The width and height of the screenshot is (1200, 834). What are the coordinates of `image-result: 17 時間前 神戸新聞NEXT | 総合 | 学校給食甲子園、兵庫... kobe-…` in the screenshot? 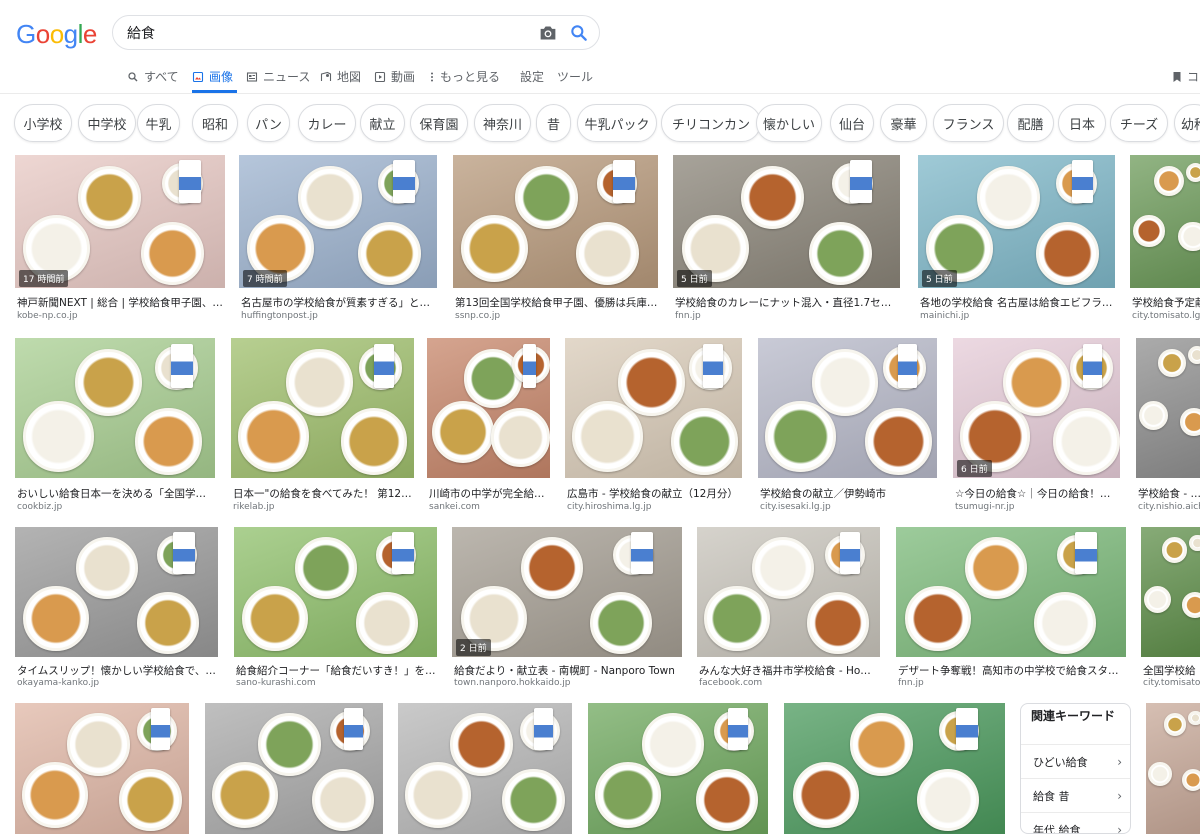 It's located at (120, 239).